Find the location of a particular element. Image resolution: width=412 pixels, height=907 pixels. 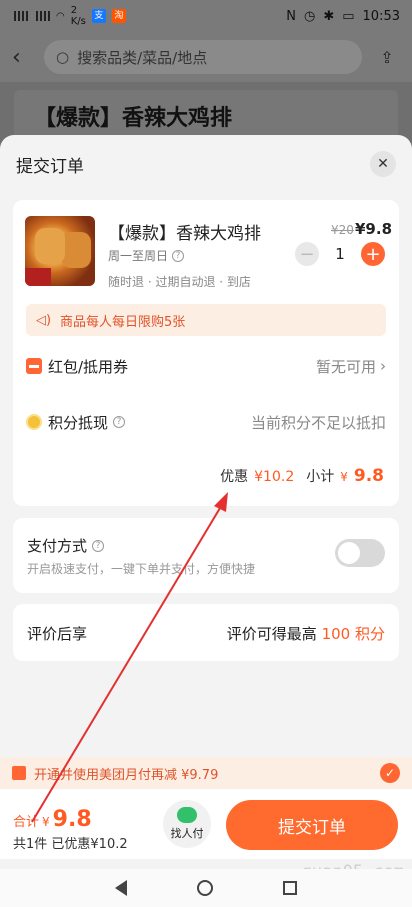

points-row: 积分抵现 ? 当前积分不足以抵扣 is located at coordinates (206, 422).